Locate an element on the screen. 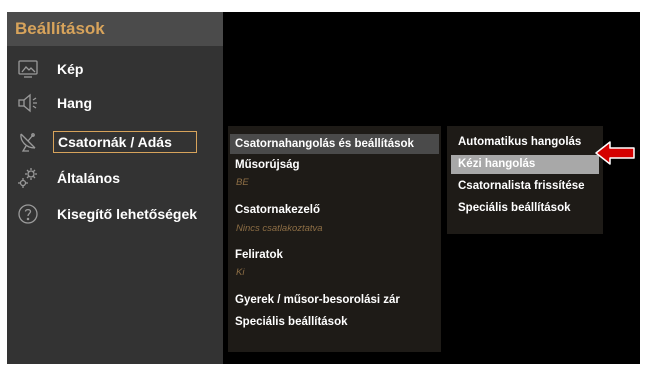 This screenshot has height=370, width=647. menu-item-csatornakezelo: Csatornakezelő is located at coordinates (334, 210).